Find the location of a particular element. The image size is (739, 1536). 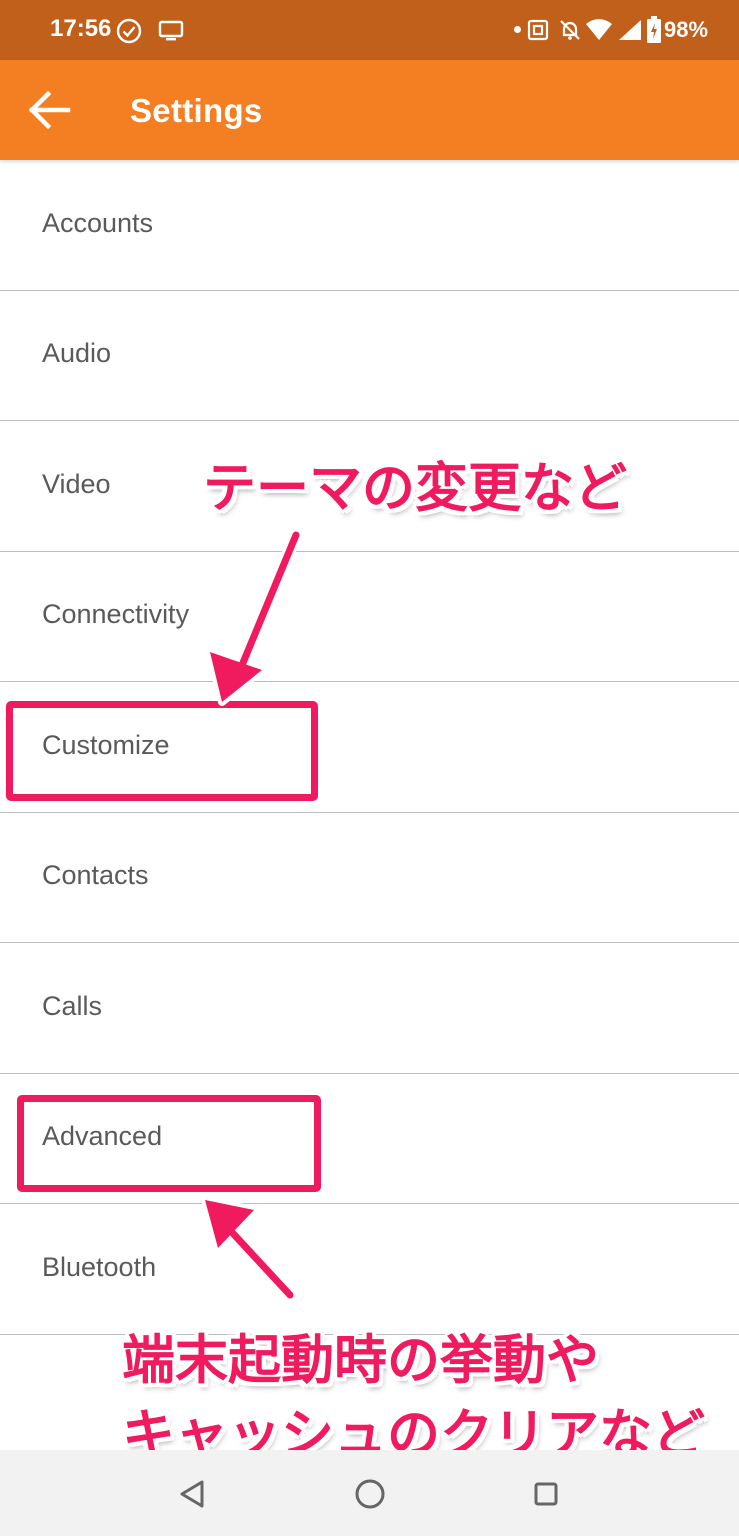

settings-item-label: Connectivity is located at coordinates (116, 614).